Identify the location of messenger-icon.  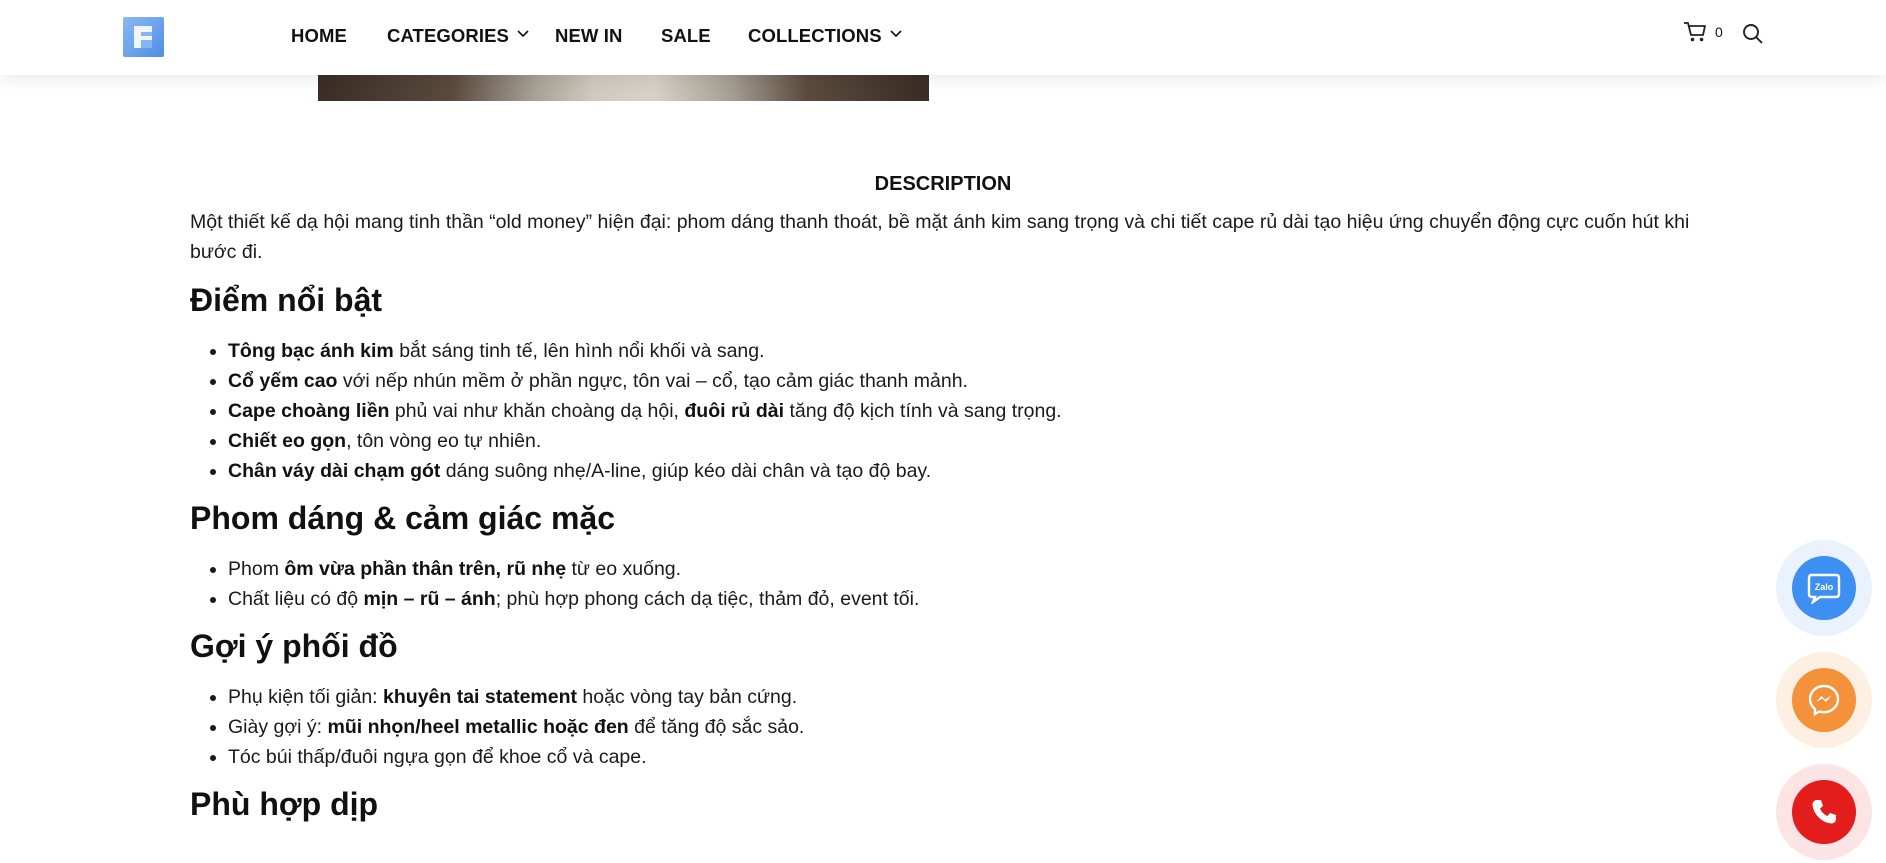
(1824, 700).